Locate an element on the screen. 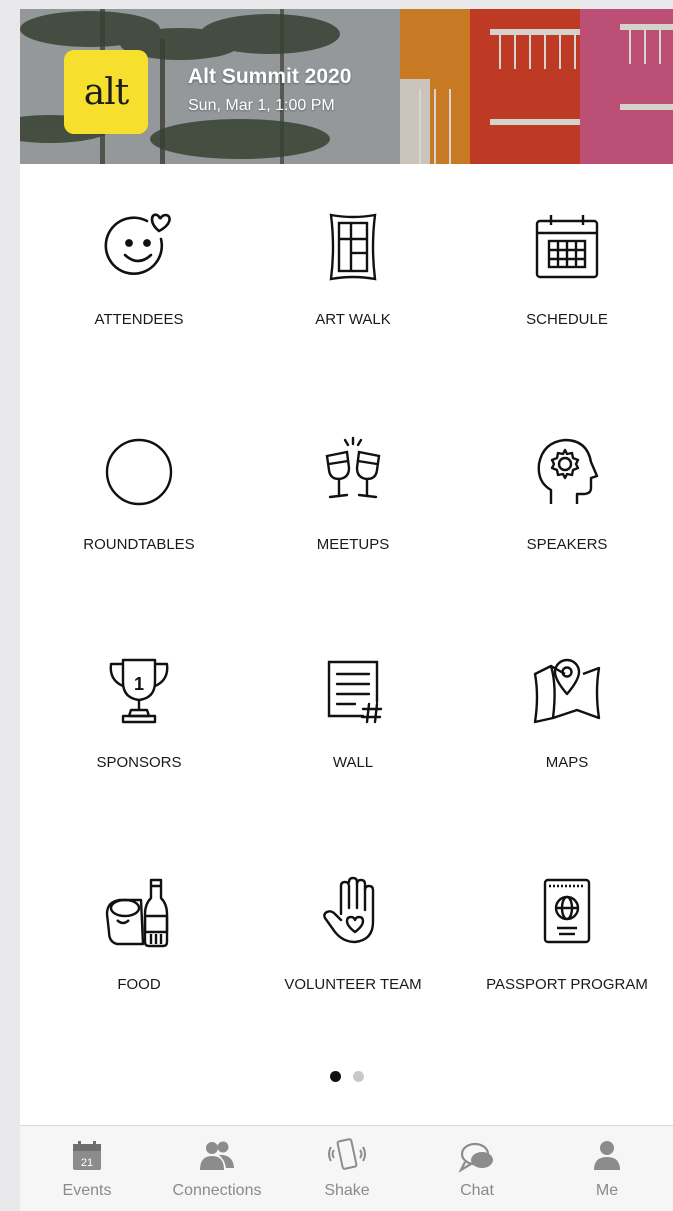 This screenshot has width=673, height=1211. menu-item-label: ART WALK is located at coordinates (353, 319).